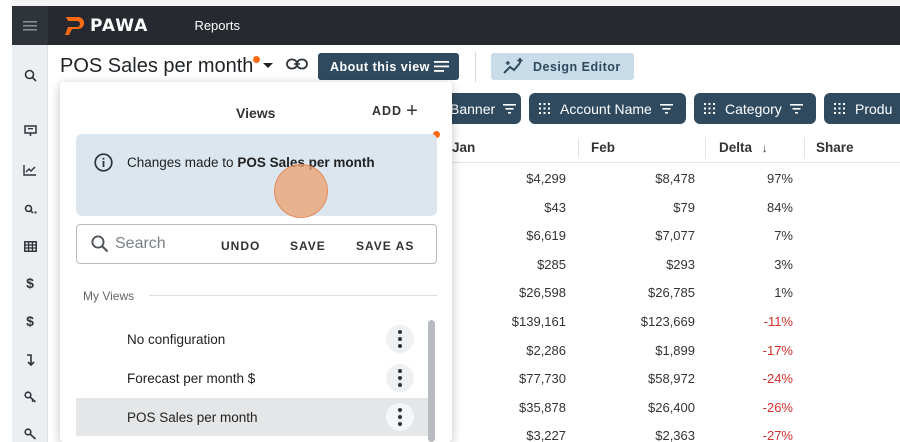 The width and height of the screenshot is (900, 442). What do you see at coordinates (253, 417) in the screenshot?
I see `view-item-pos-sales-per-month: POS Sales per month` at bounding box center [253, 417].